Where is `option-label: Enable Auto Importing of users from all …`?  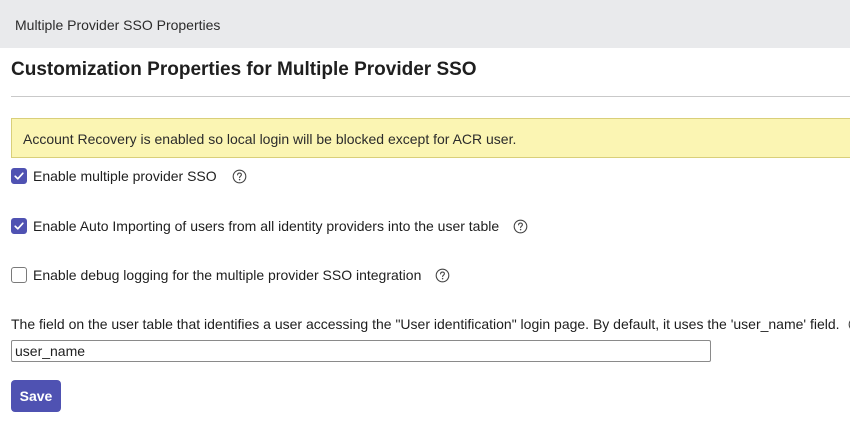
option-label: Enable Auto Importing of users from all … is located at coordinates (266, 226).